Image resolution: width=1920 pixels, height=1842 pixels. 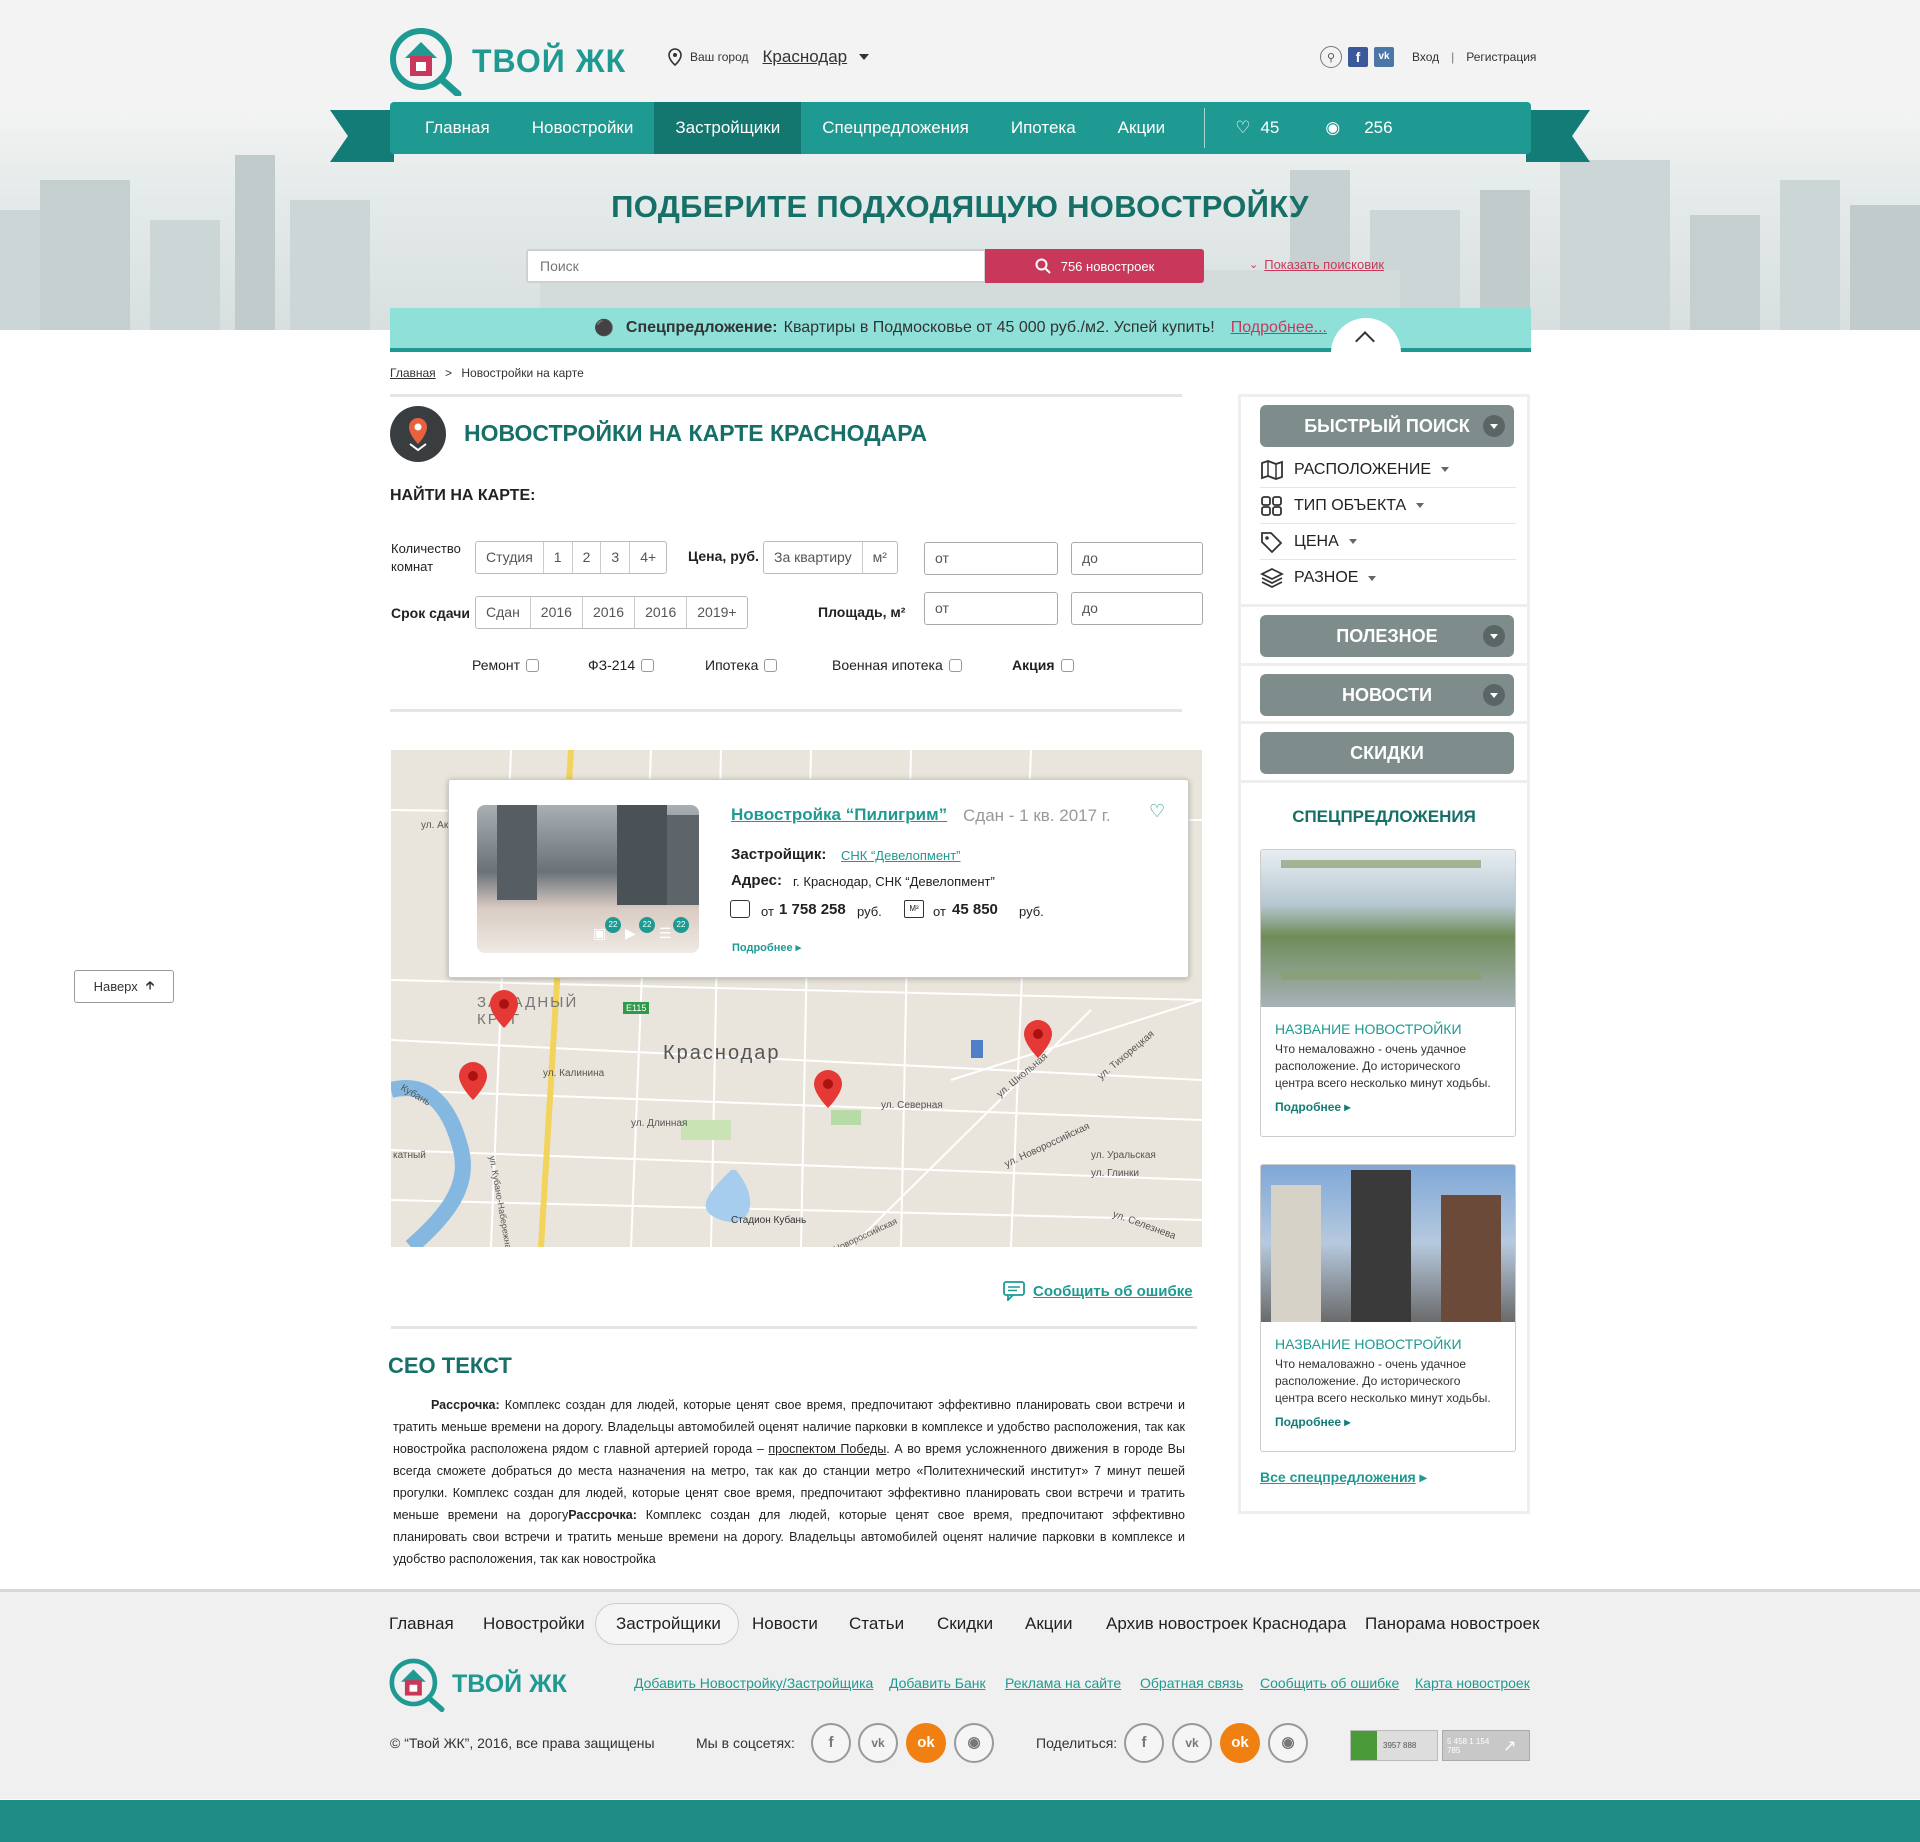 I want to click on filter-location: РАСПОЛОЖЕНИЕ, so click(x=1388, y=470).